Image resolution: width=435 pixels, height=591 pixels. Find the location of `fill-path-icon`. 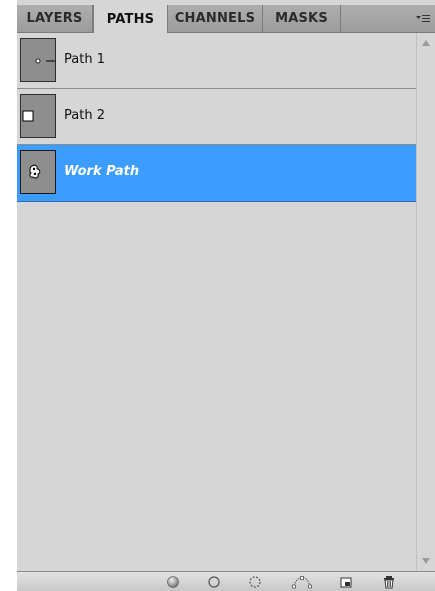

fill-path-icon is located at coordinates (173, 582).